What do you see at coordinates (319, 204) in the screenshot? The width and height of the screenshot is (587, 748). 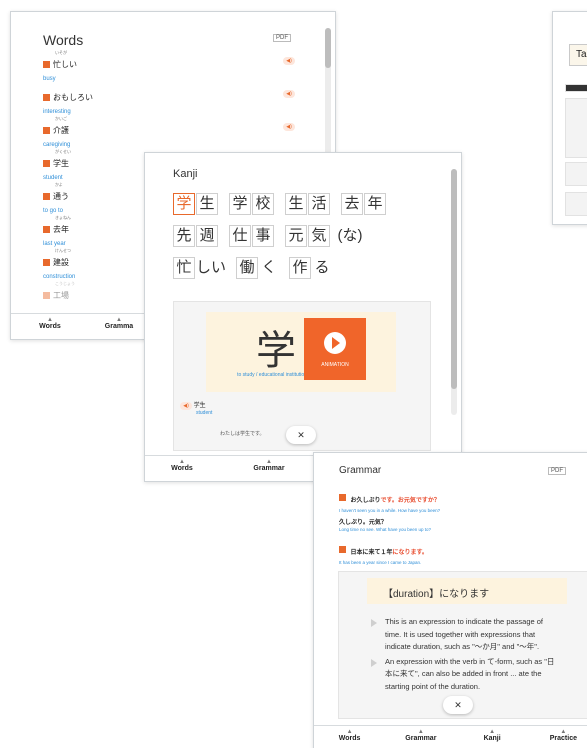 I see `kanji-cell: 活` at bounding box center [319, 204].